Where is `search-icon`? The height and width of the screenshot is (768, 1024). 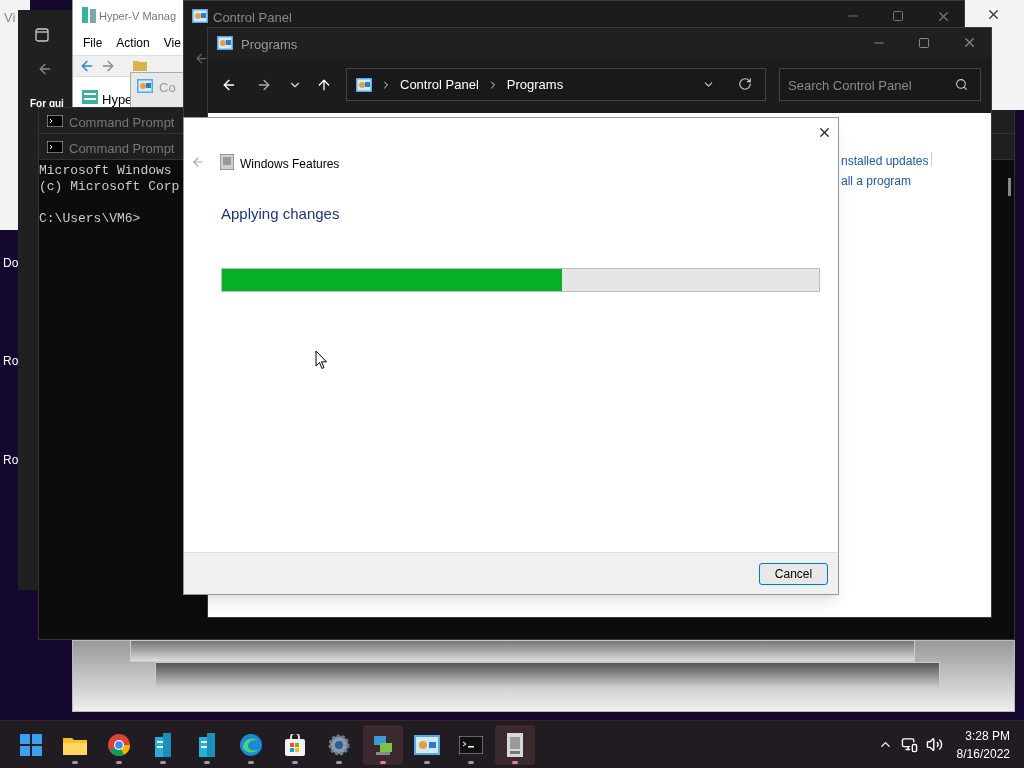
search-icon is located at coordinates (961, 84).